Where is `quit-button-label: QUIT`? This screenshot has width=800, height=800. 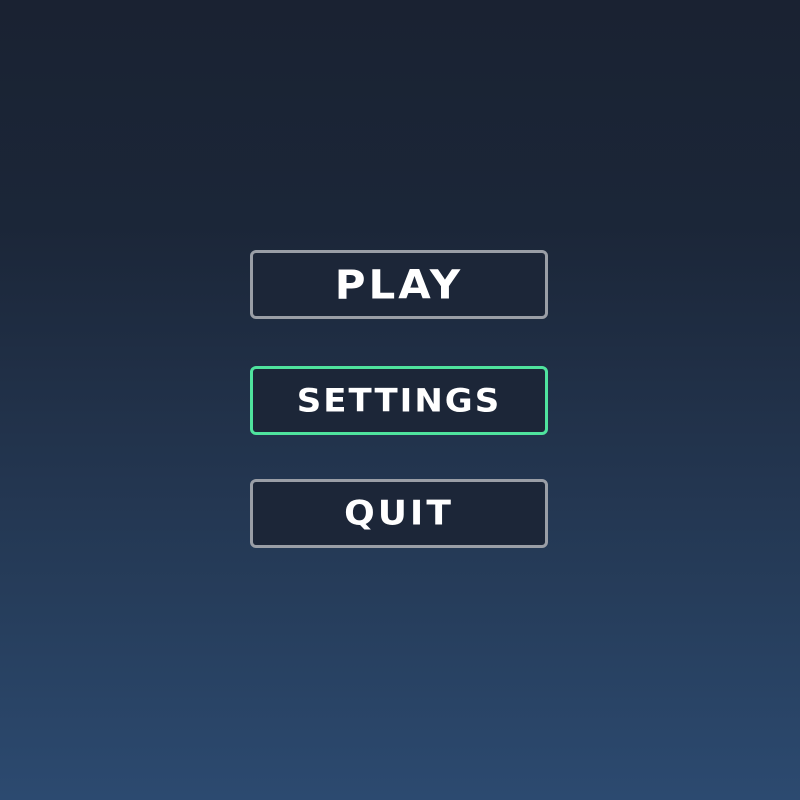
quit-button-label: QUIT is located at coordinates (399, 513).